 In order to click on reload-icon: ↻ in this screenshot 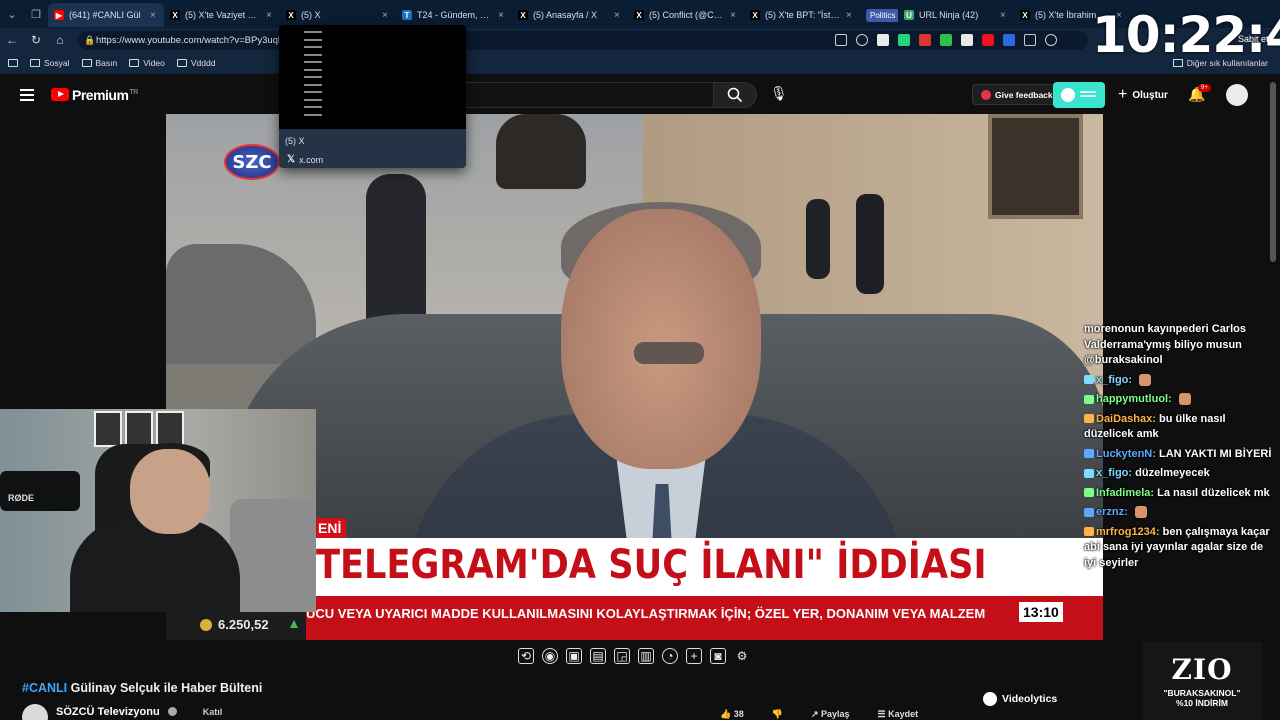, I will do `click(36, 40)`.